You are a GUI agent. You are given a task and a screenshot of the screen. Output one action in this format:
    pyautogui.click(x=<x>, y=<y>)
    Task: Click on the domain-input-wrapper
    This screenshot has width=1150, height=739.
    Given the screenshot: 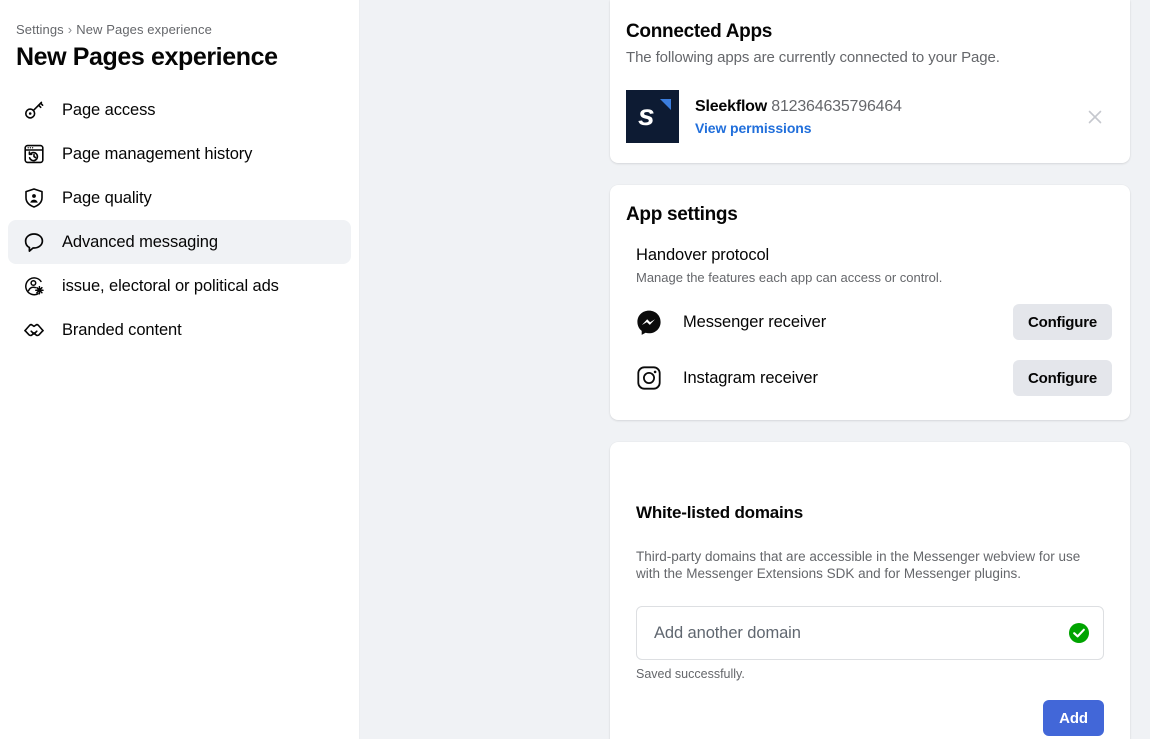 What is the action you would take?
    pyautogui.click(x=870, y=633)
    